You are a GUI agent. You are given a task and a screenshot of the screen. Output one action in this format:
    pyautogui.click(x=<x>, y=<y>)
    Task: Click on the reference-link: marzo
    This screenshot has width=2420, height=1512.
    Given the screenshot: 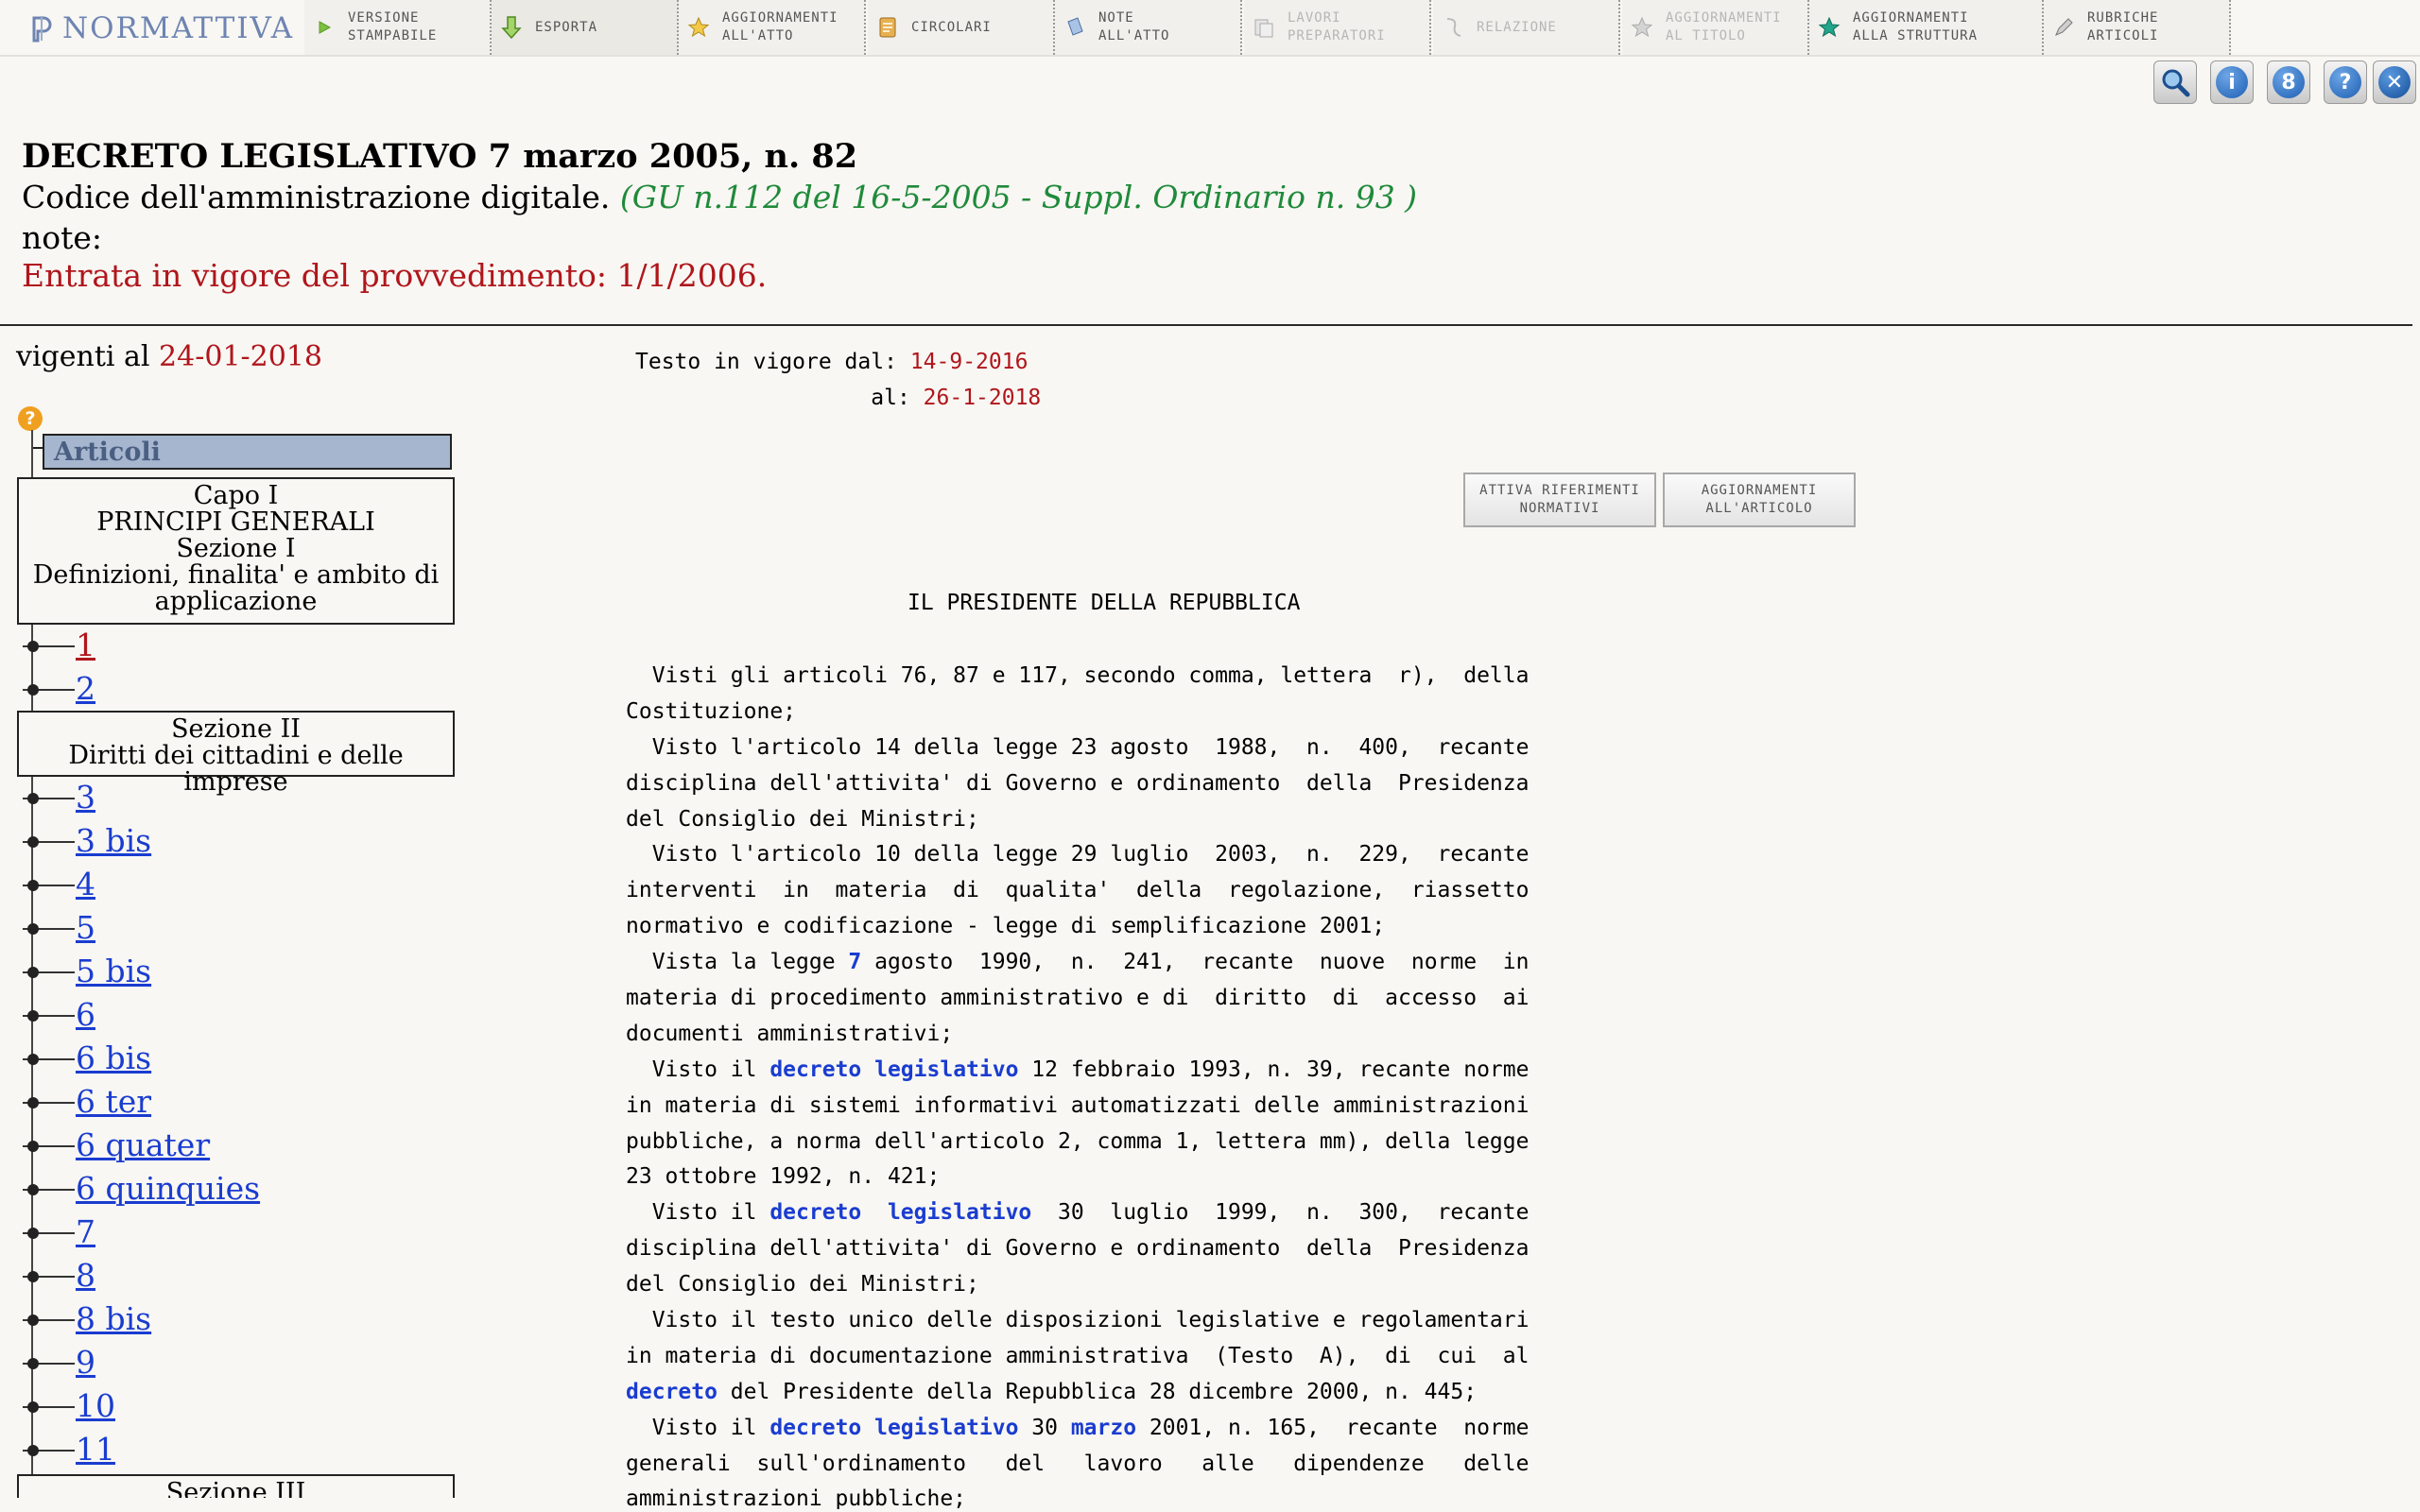 What is the action you would take?
    pyautogui.click(x=1103, y=1428)
    